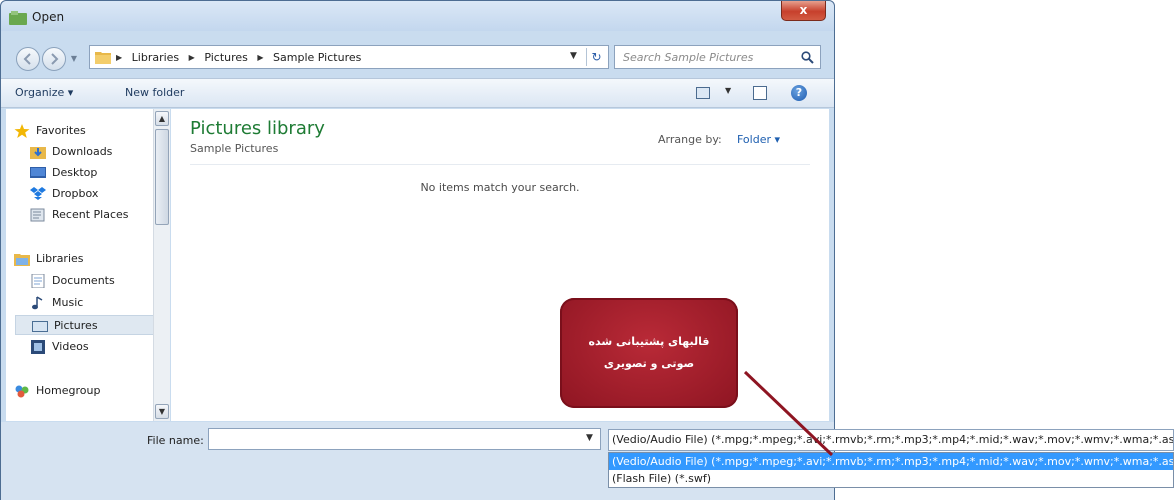  I want to click on view-options-dropdown-icon: ▼, so click(728, 90).